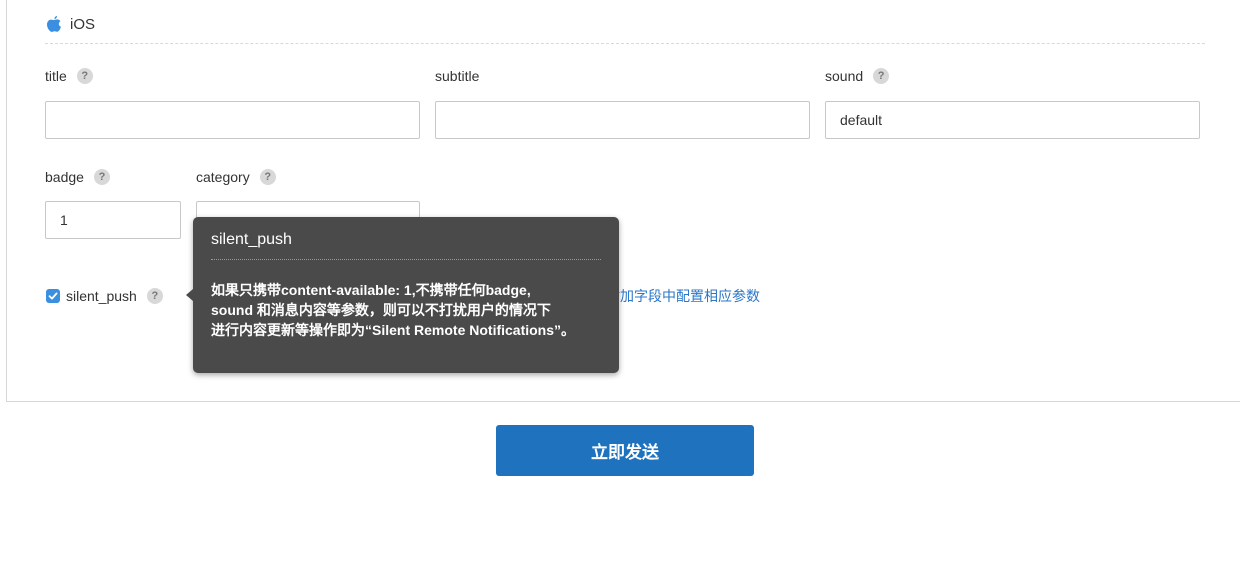 The height and width of the screenshot is (563, 1240). What do you see at coordinates (381, 310) in the screenshot?
I see `tooltip-line: sound 和消息内容等参数，则可以不打扰用户的情况下` at bounding box center [381, 310].